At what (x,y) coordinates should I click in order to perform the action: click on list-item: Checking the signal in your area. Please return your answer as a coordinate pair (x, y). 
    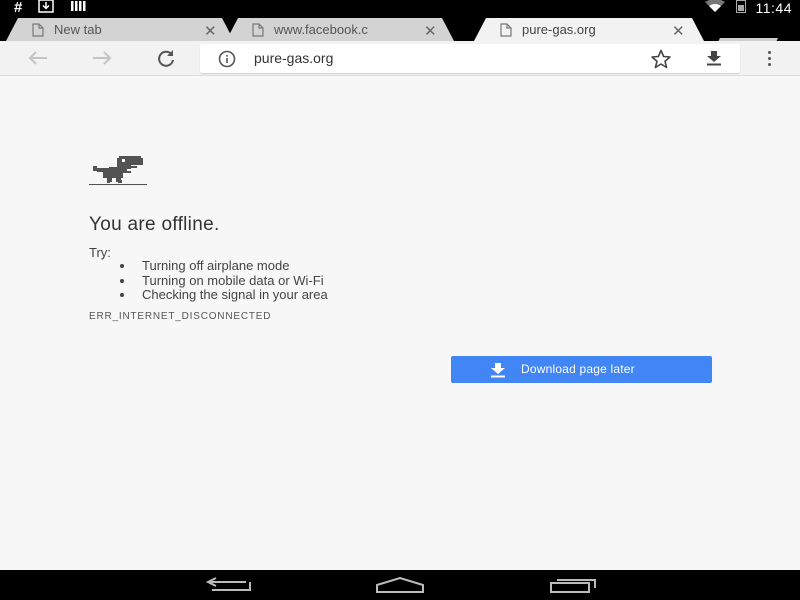
    Looking at the image, I should click on (223, 295).